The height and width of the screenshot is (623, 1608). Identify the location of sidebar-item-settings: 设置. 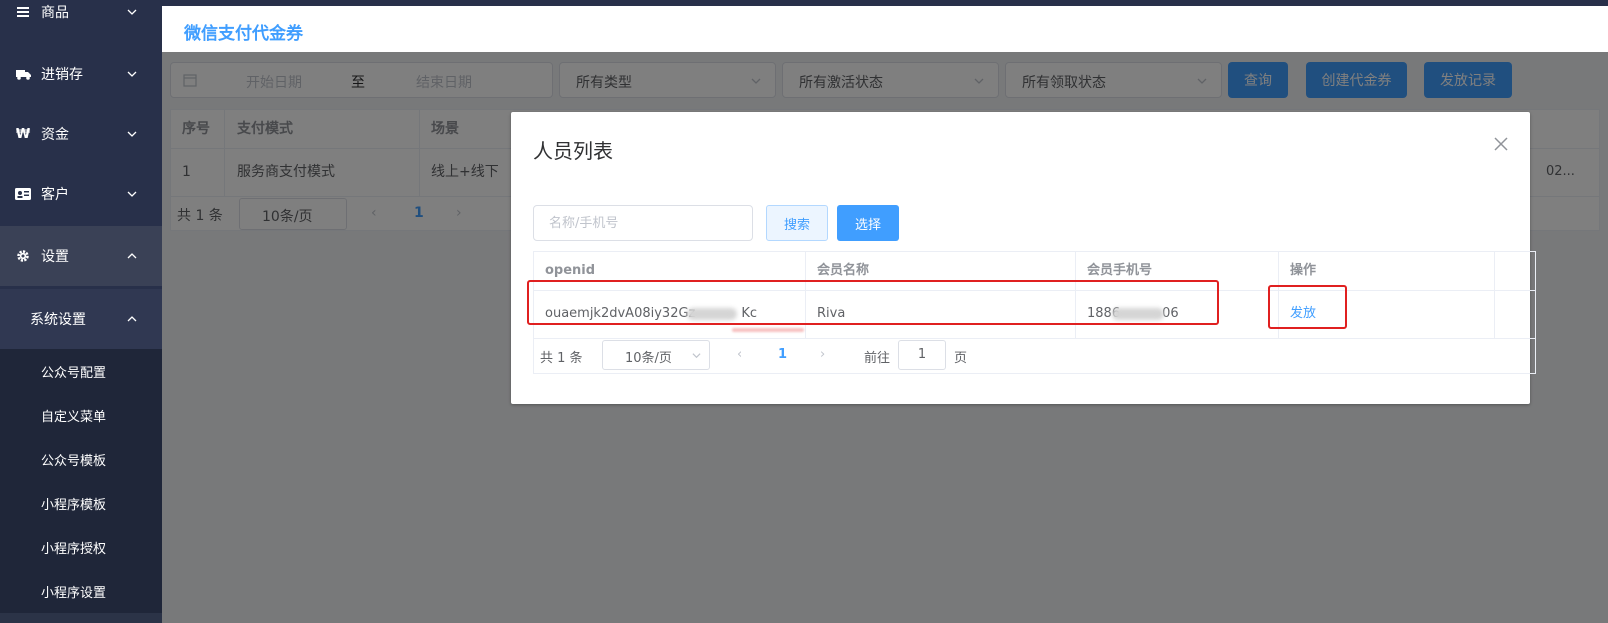
(81, 256).